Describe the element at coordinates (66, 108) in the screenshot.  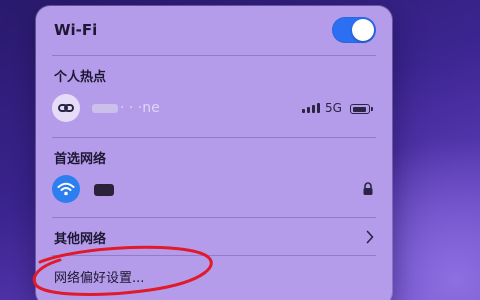
I see `link-chain-icon` at that location.